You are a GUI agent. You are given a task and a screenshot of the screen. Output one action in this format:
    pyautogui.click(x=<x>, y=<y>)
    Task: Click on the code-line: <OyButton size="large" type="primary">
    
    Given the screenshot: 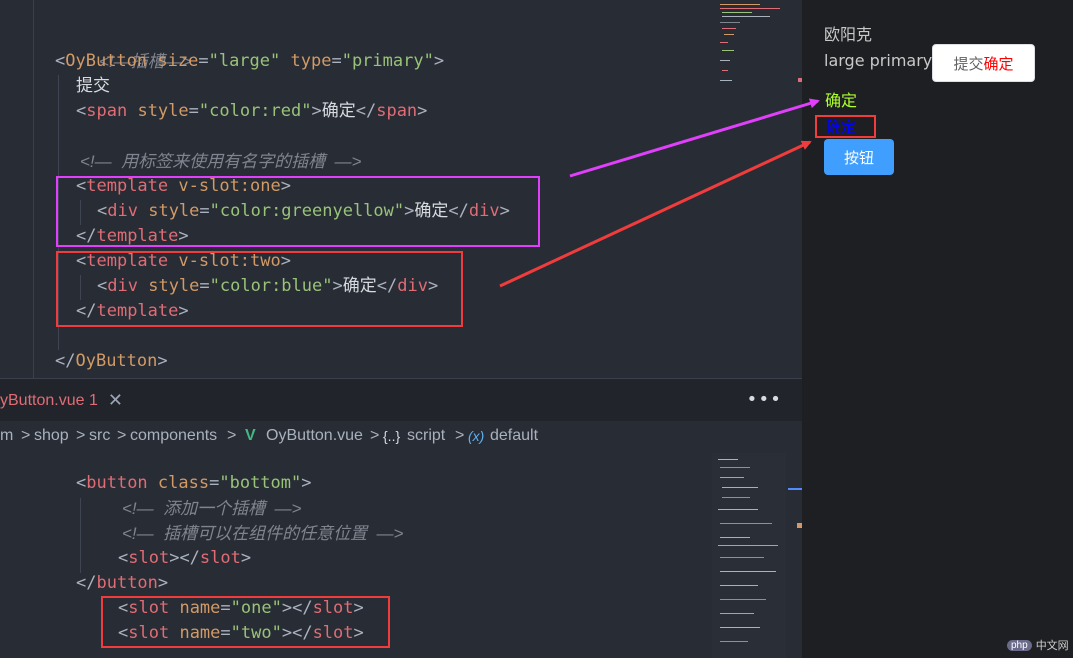 What is the action you would take?
    pyautogui.click(x=250, y=61)
    